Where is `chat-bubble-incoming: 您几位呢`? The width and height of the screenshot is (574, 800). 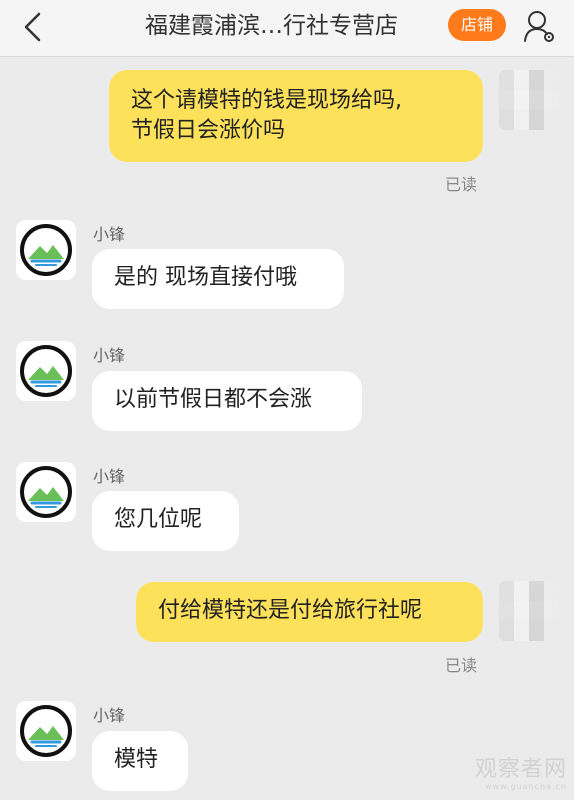 chat-bubble-incoming: 您几位呢 is located at coordinates (165, 521).